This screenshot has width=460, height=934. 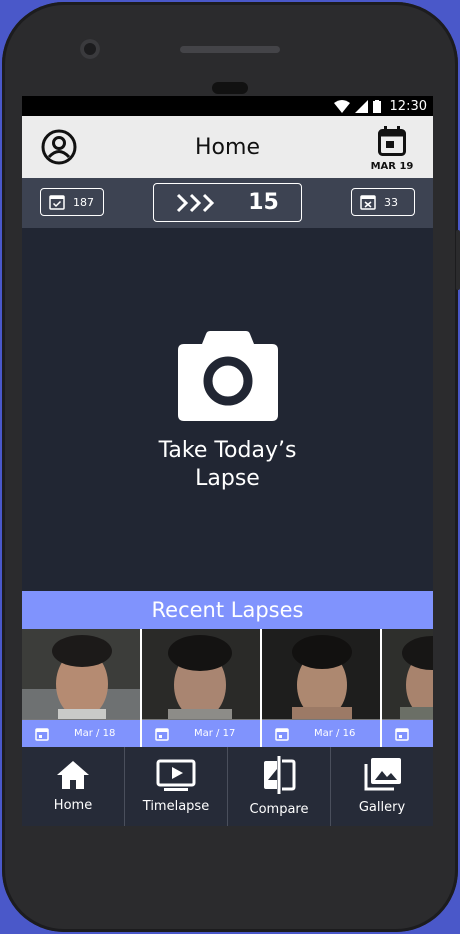 What do you see at coordinates (458, 260) in the screenshot?
I see `volume-button` at bounding box center [458, 260].